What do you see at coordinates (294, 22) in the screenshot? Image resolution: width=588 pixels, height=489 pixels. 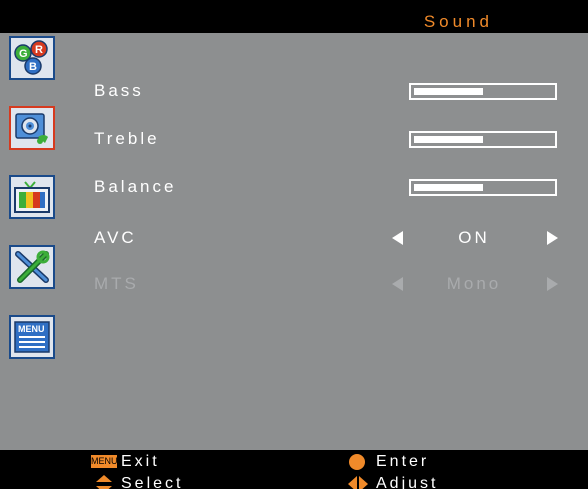 I see `header-bar: Sound` at bounding box center [294, 22].